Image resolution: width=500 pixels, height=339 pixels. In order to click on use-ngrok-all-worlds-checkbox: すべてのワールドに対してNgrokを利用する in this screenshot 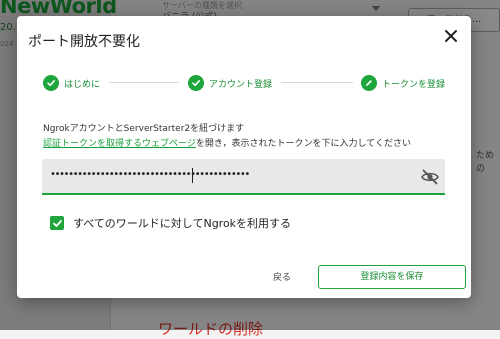, I will do `click(170, 223)`.